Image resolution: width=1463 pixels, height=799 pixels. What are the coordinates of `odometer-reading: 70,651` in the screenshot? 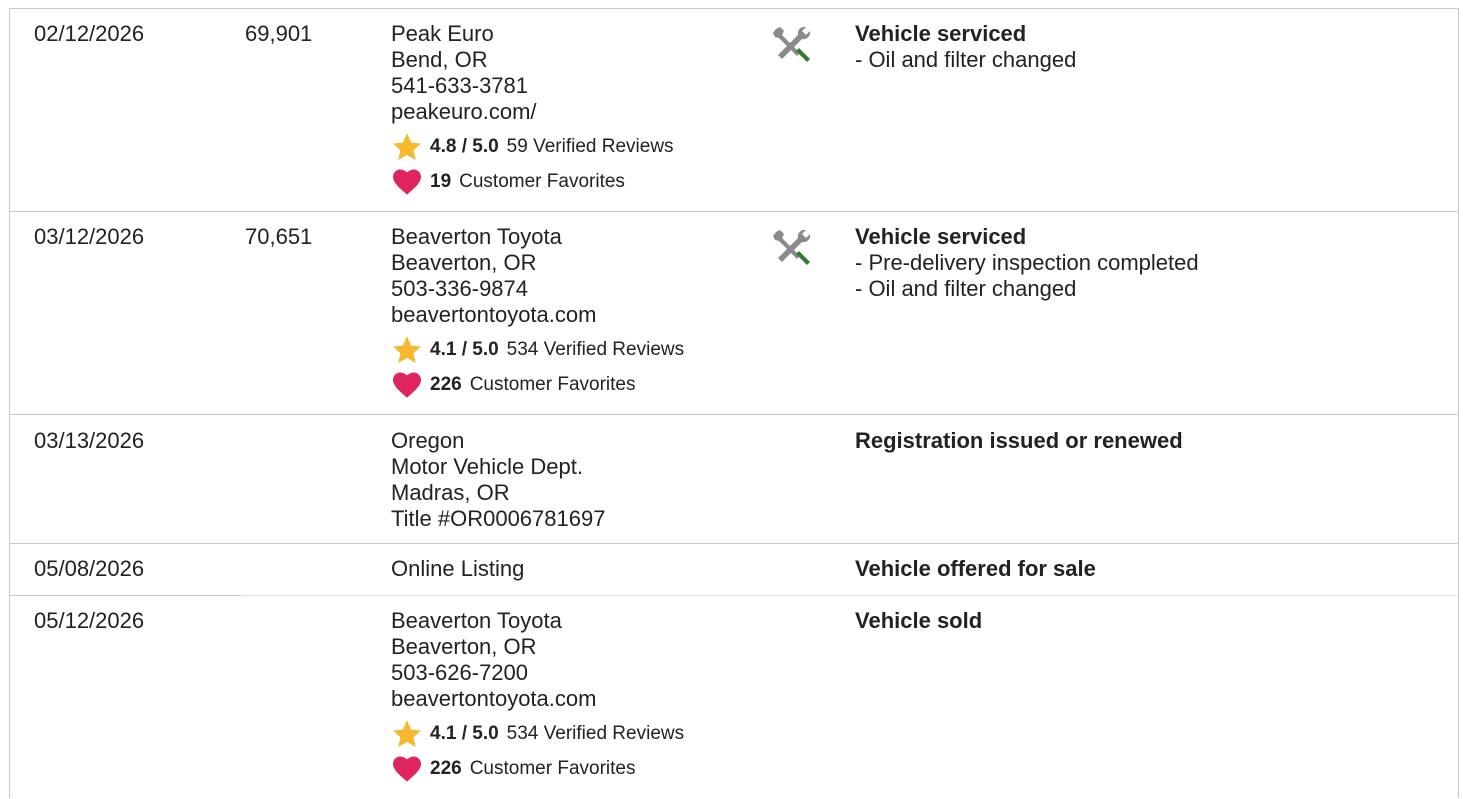 It's located at (279, 236).